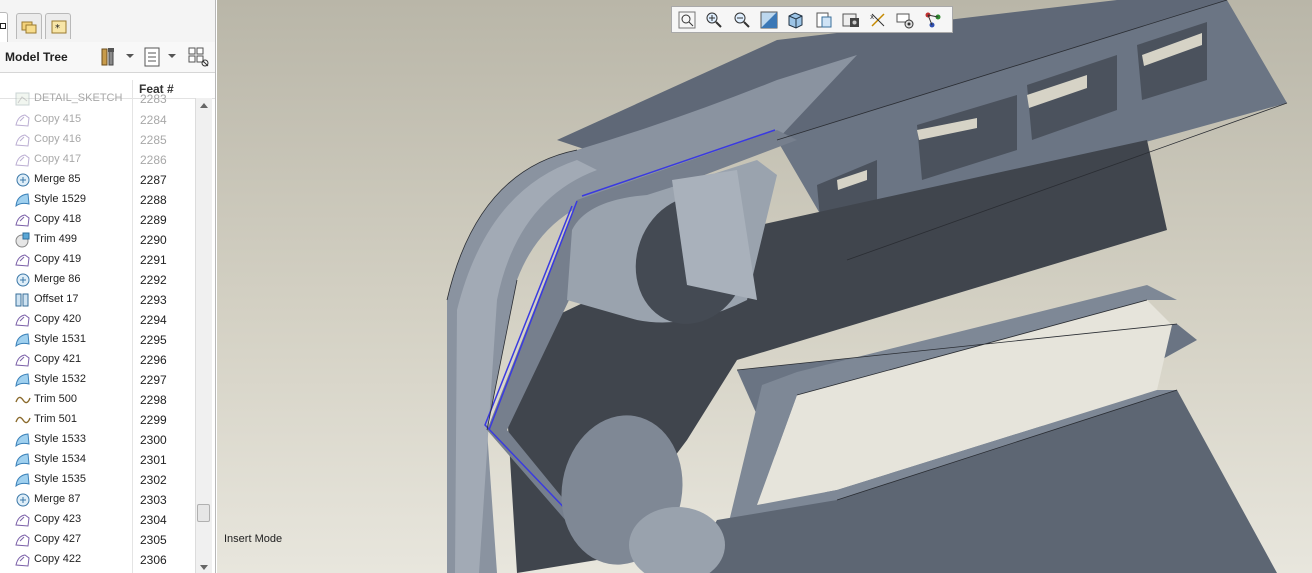 Image resolution: width=1312 pixels, height=573 pixels. Describe the element at coordinates (57, 179) in the screenshot. I see `feature-name: Merge 85` at that location.